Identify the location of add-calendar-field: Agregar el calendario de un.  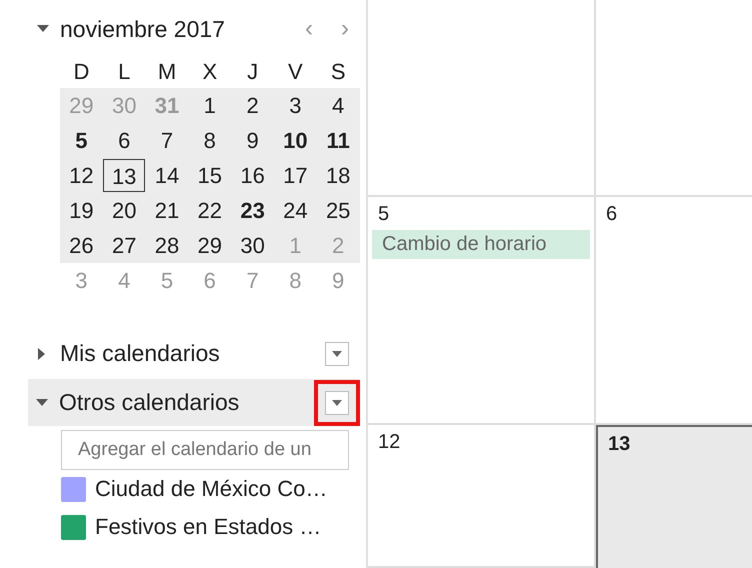
(205, 450).